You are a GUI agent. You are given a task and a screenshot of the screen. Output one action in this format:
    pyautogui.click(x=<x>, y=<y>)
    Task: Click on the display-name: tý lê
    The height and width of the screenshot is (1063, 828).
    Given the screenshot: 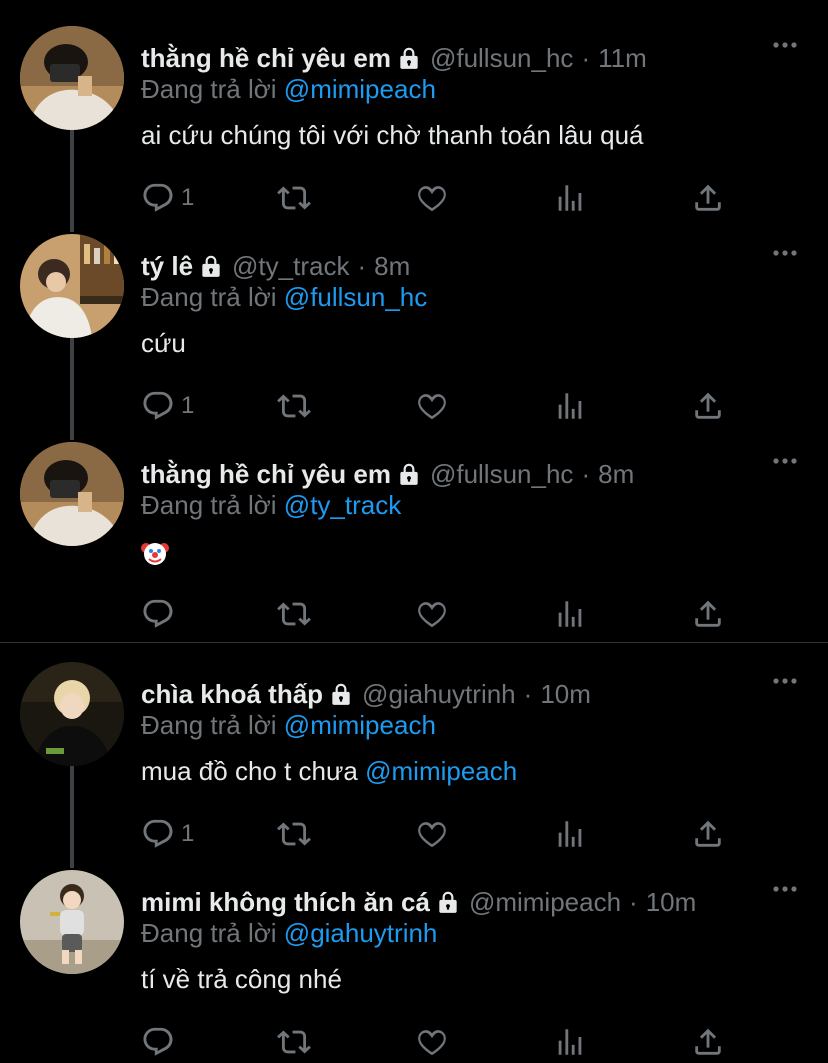 What is the action you would take?
    pyautogui.click(x=167, y=266)
    